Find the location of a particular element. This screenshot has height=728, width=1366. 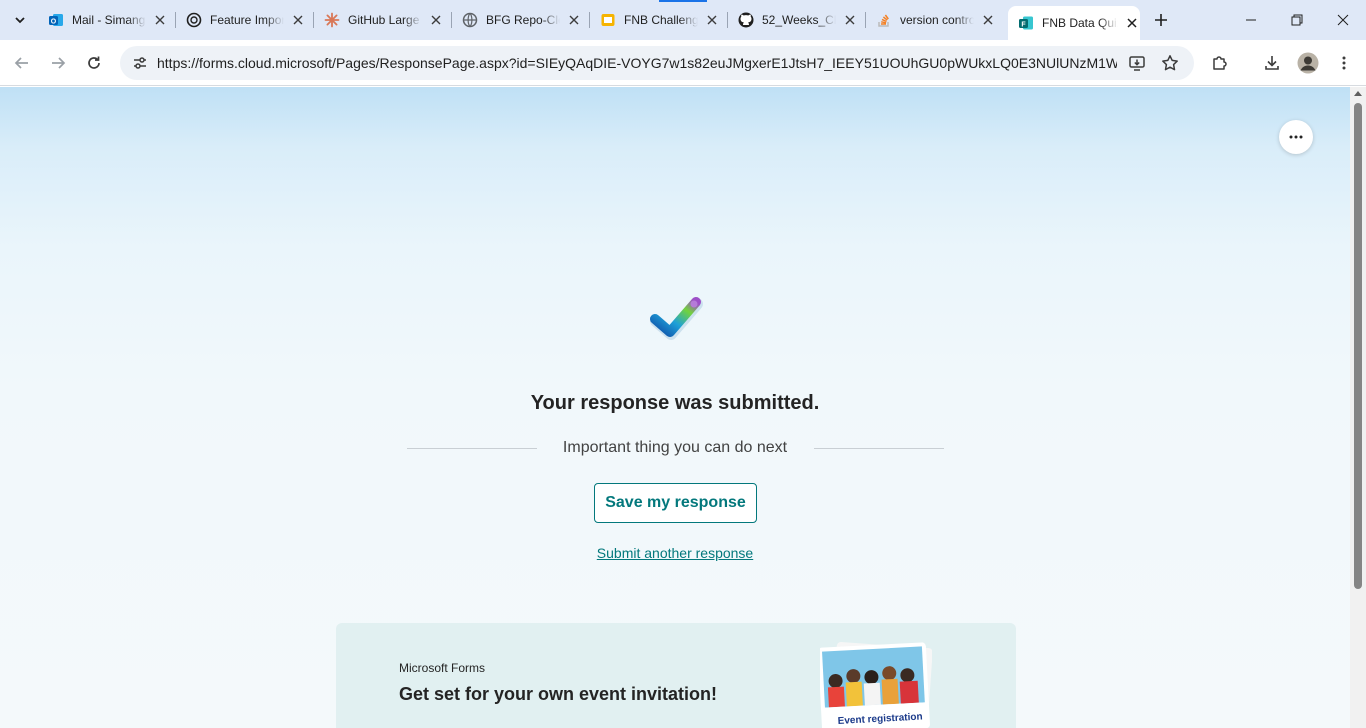

tab-bfg-repo-cleaner: BFG Repo-Cleaner is located at coordinates (521, 20).